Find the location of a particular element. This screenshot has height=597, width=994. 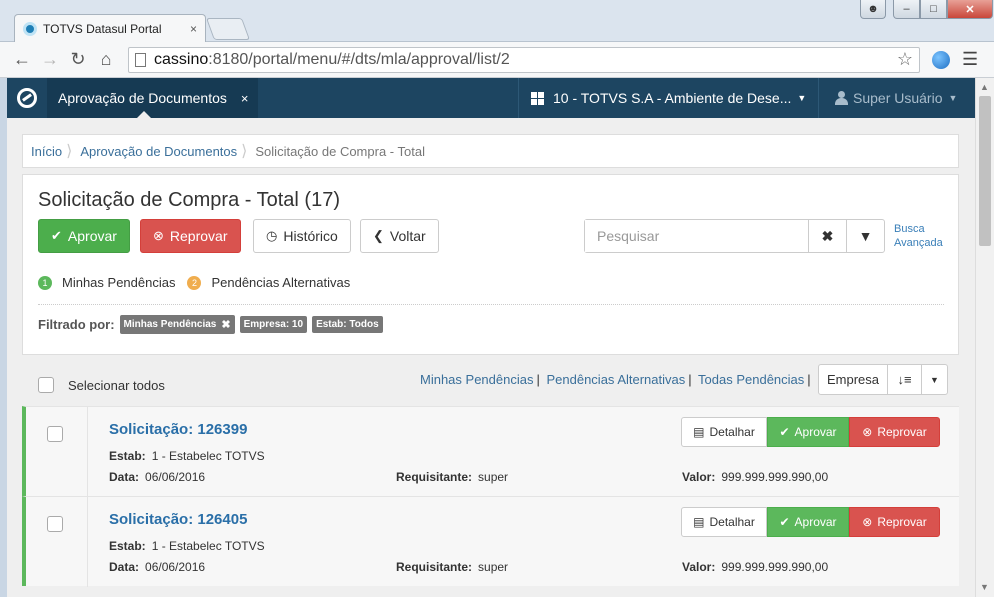

close-window-button: ✕ is located at coordinates (970, 9).